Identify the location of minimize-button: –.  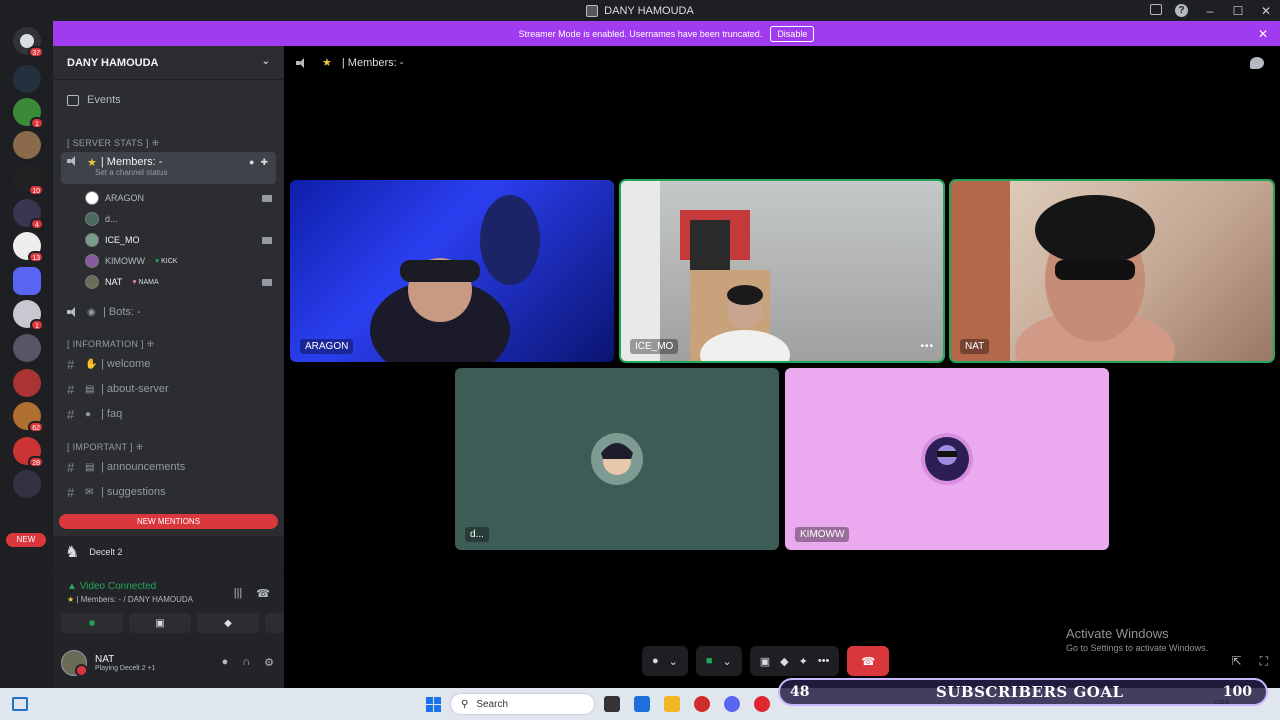
(1210, 11).